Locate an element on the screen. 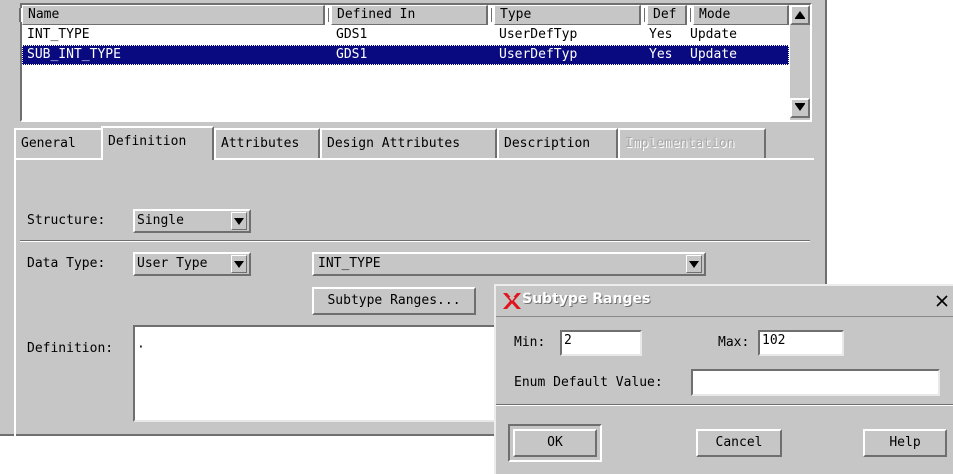 Image resolution: width=953 pixels, height=474 pixels. tab-implementation: Implementation is located at coordinates (692, 143).